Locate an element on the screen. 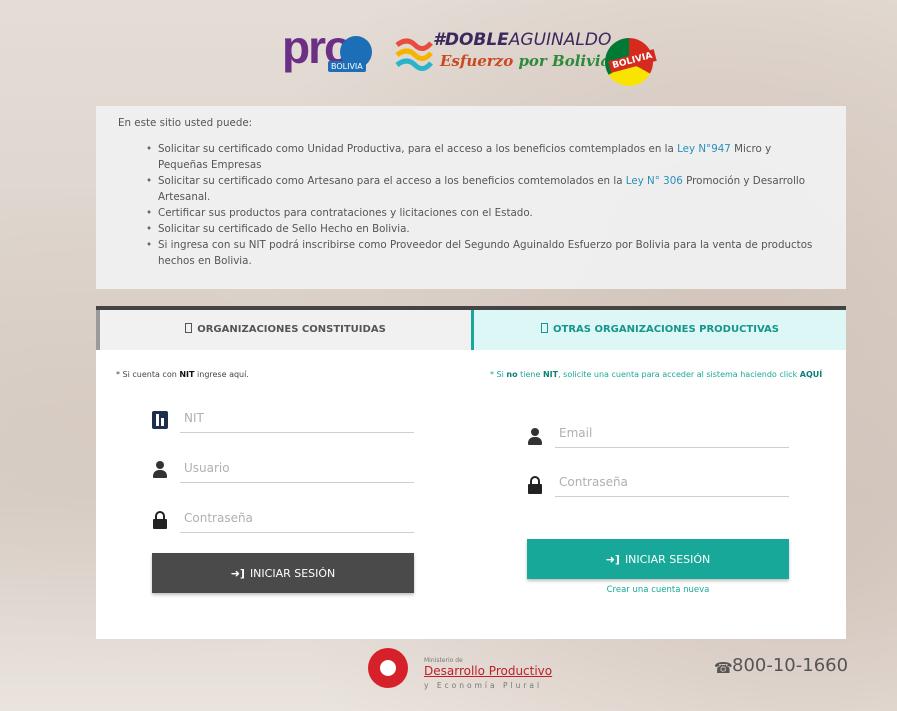  nit-field is located at coordinates (297, 419).